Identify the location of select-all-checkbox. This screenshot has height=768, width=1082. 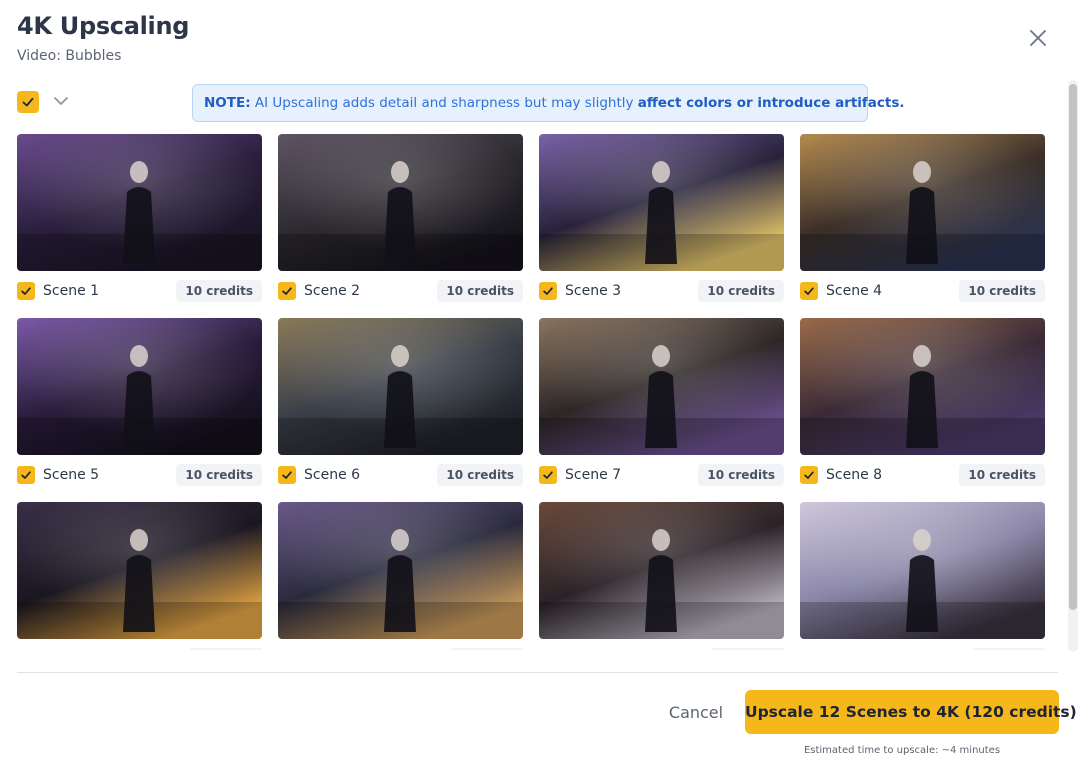
(28, 102).